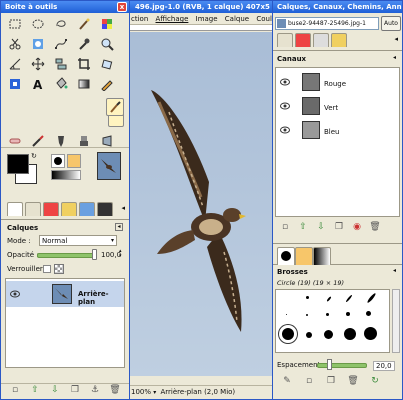 The width and height of the screenshot is (403, 400). I want to click on color-picker-tool, so click(84, 44).